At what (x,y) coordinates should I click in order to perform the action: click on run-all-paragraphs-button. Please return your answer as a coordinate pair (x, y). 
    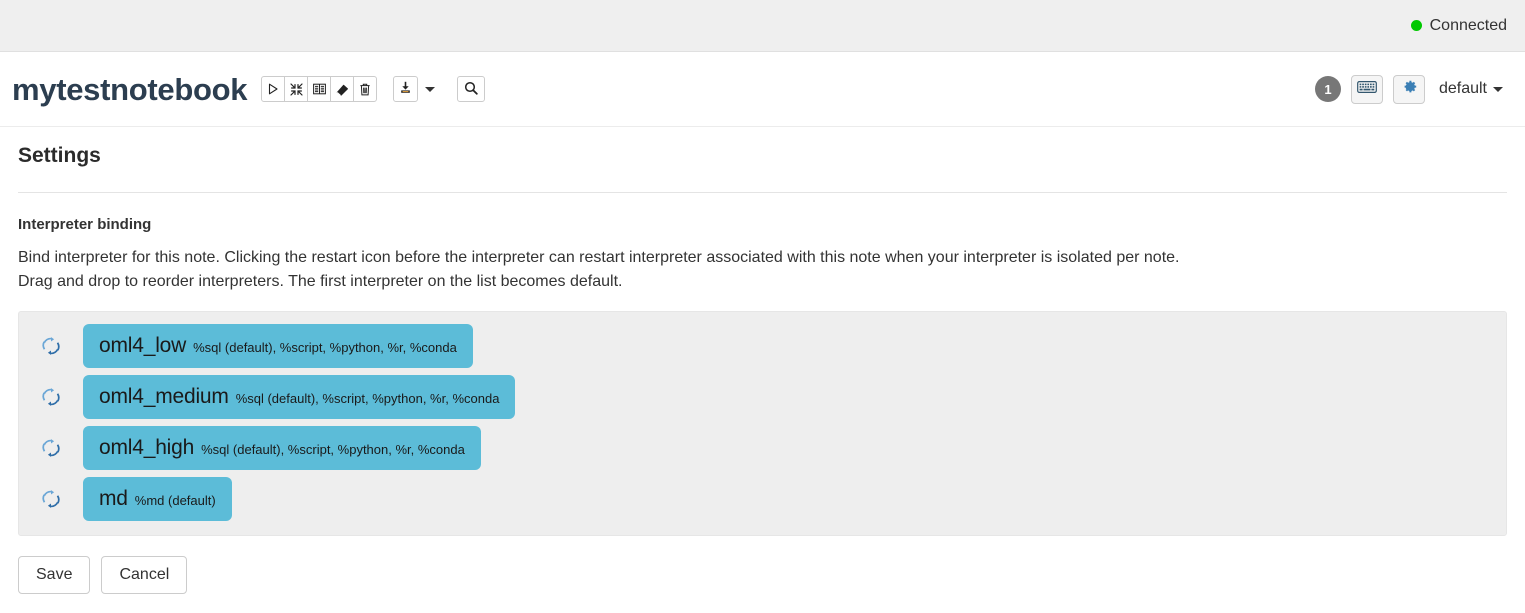
    Looking at the image, I should click on (273, 89).